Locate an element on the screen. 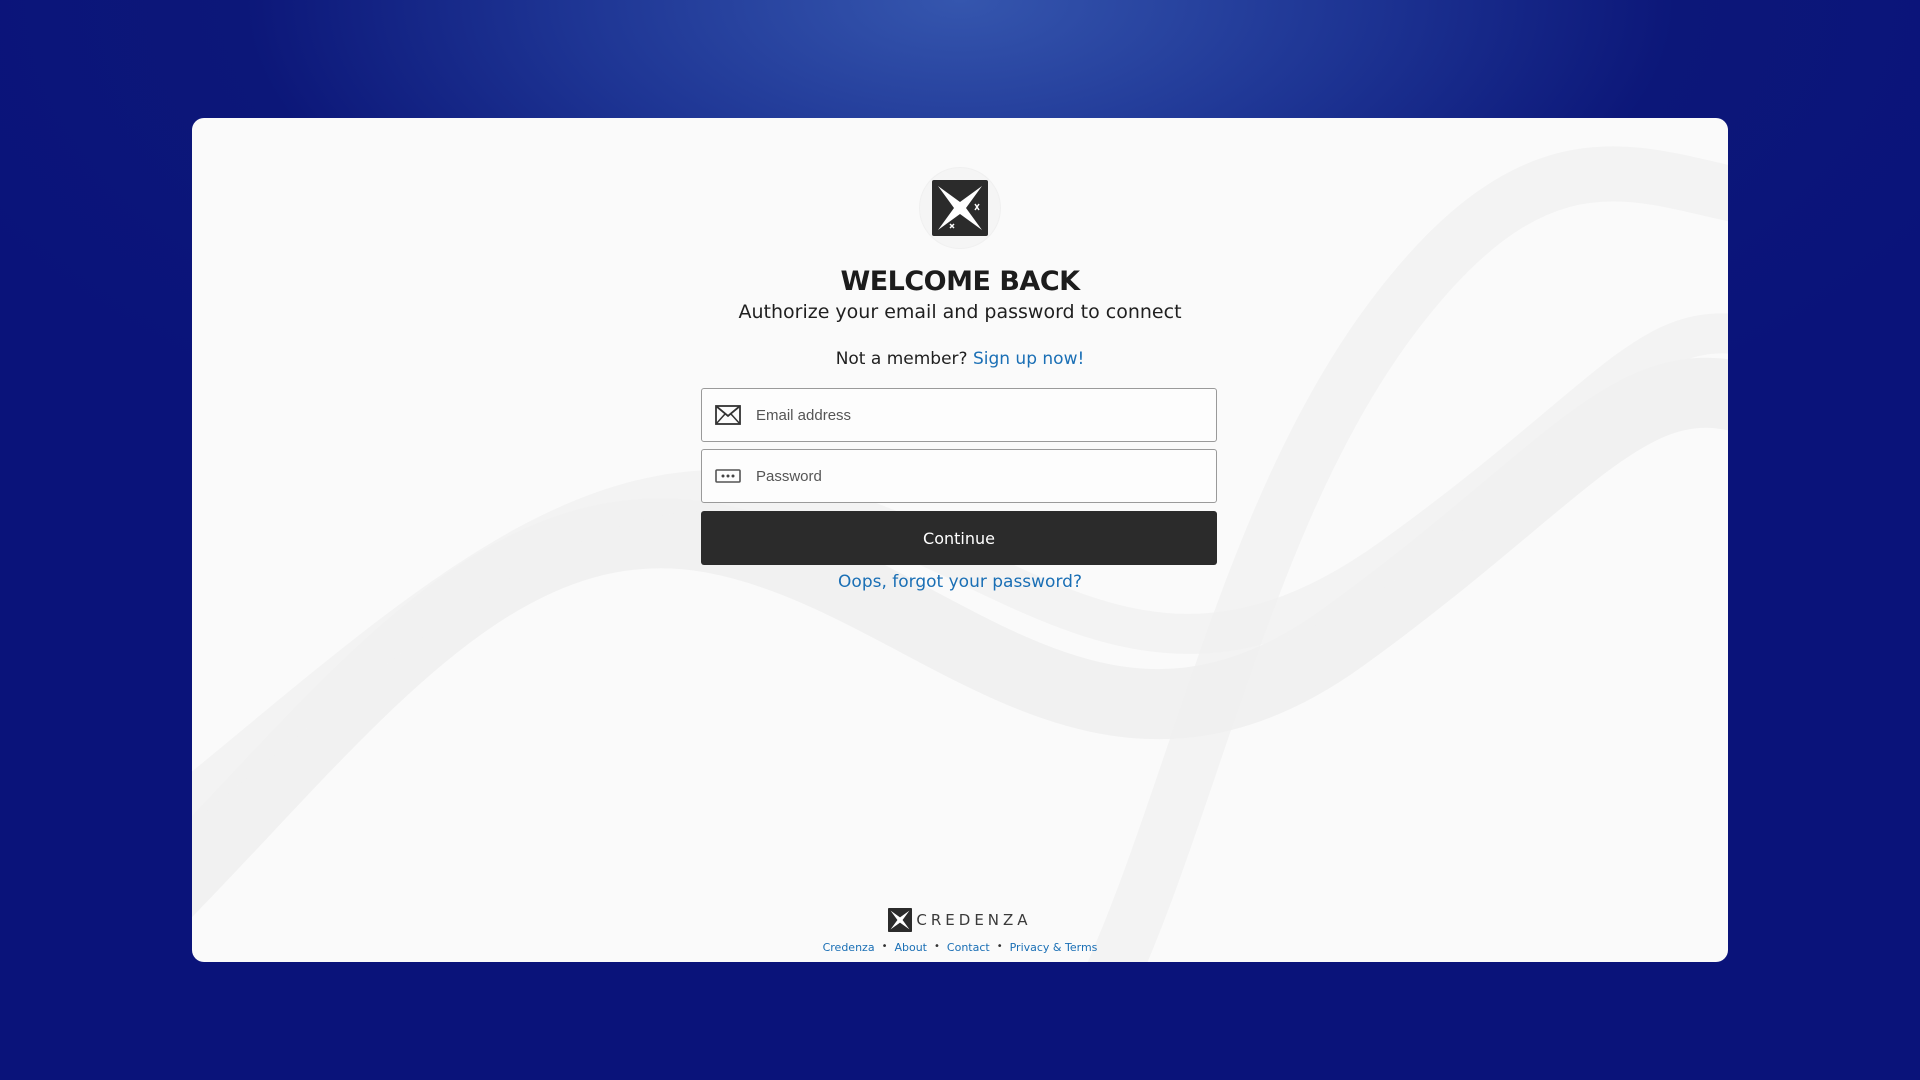 Image resolution: width=1920 pixels, height=1080 pixels. forgot-password-link: Oops, forgot your password? is located at coordinates (960, 582).